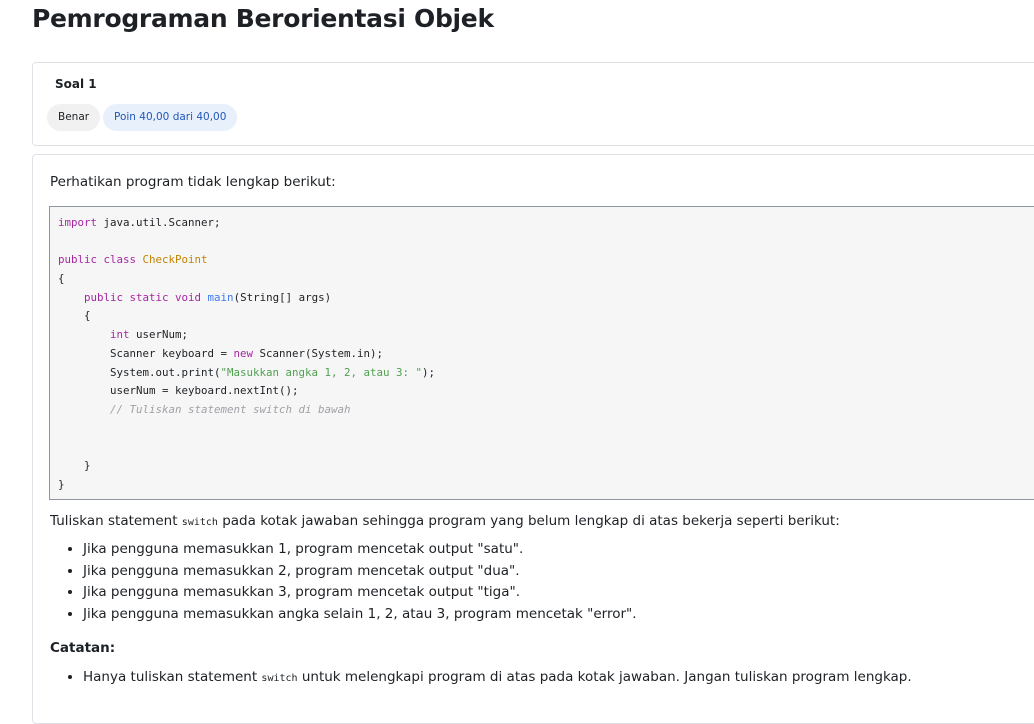  Describe the element at coordinates (76, 84) in the screenshot. I see `question-number: Soal 1` at that location.